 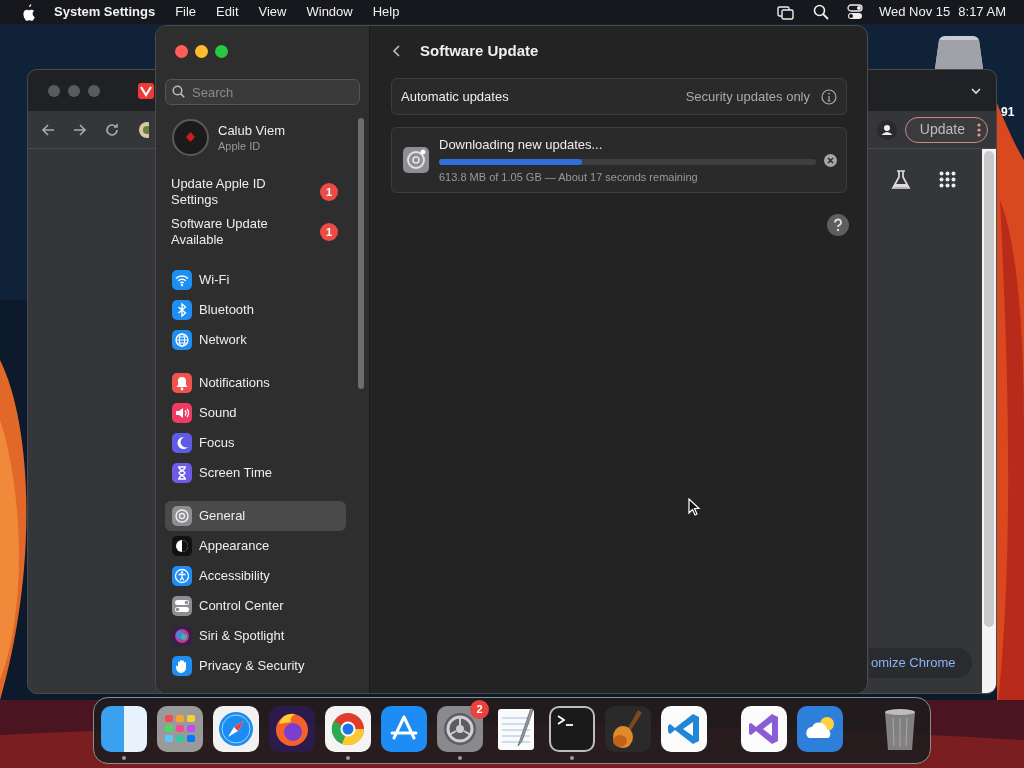 I want to click on page-title: Software Update, so click(x=479, y=50).